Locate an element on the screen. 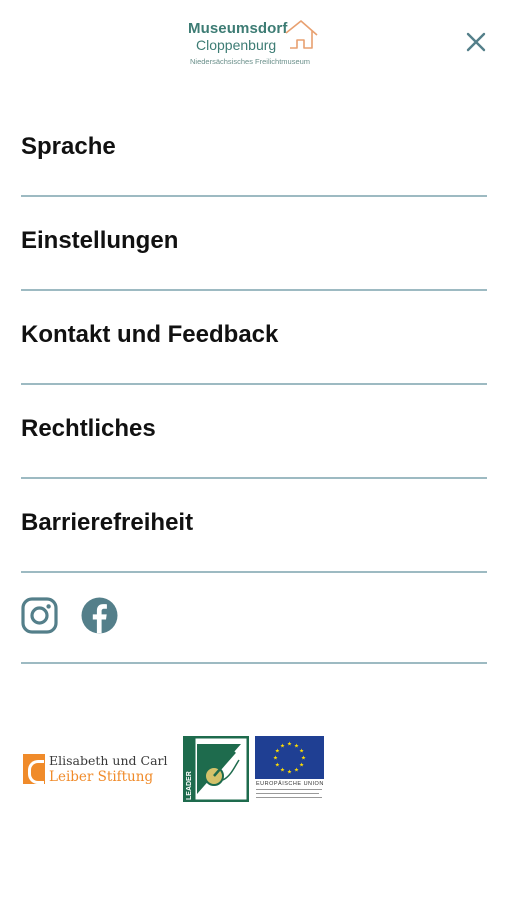  menu-item-label: Sprache is located at coordinates (68, 146).